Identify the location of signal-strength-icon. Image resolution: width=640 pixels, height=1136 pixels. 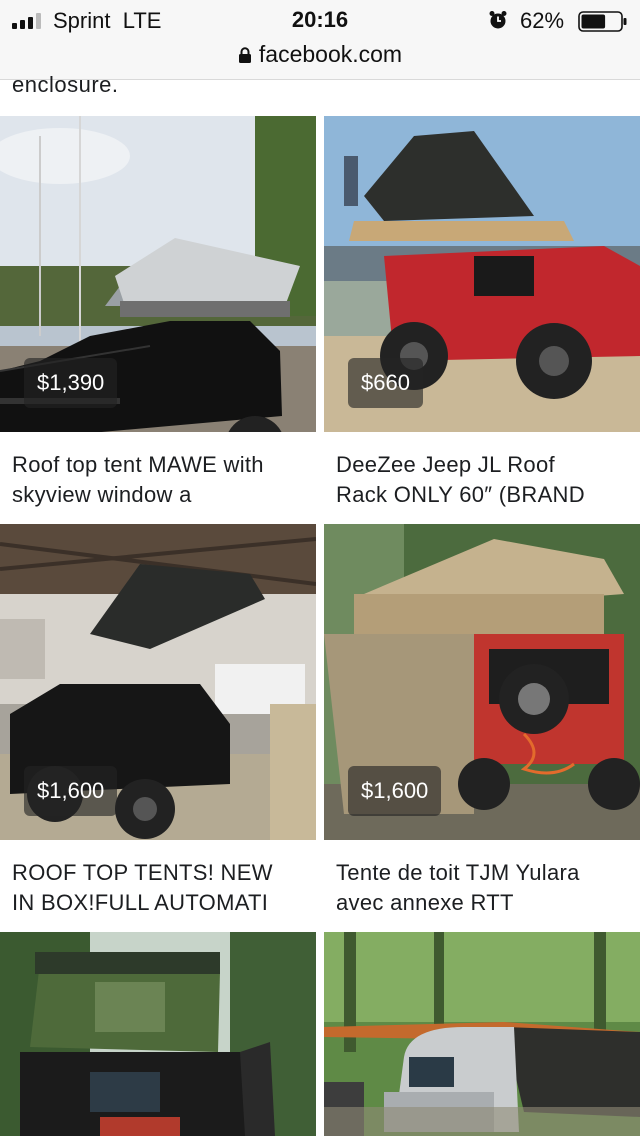
(26, 21).